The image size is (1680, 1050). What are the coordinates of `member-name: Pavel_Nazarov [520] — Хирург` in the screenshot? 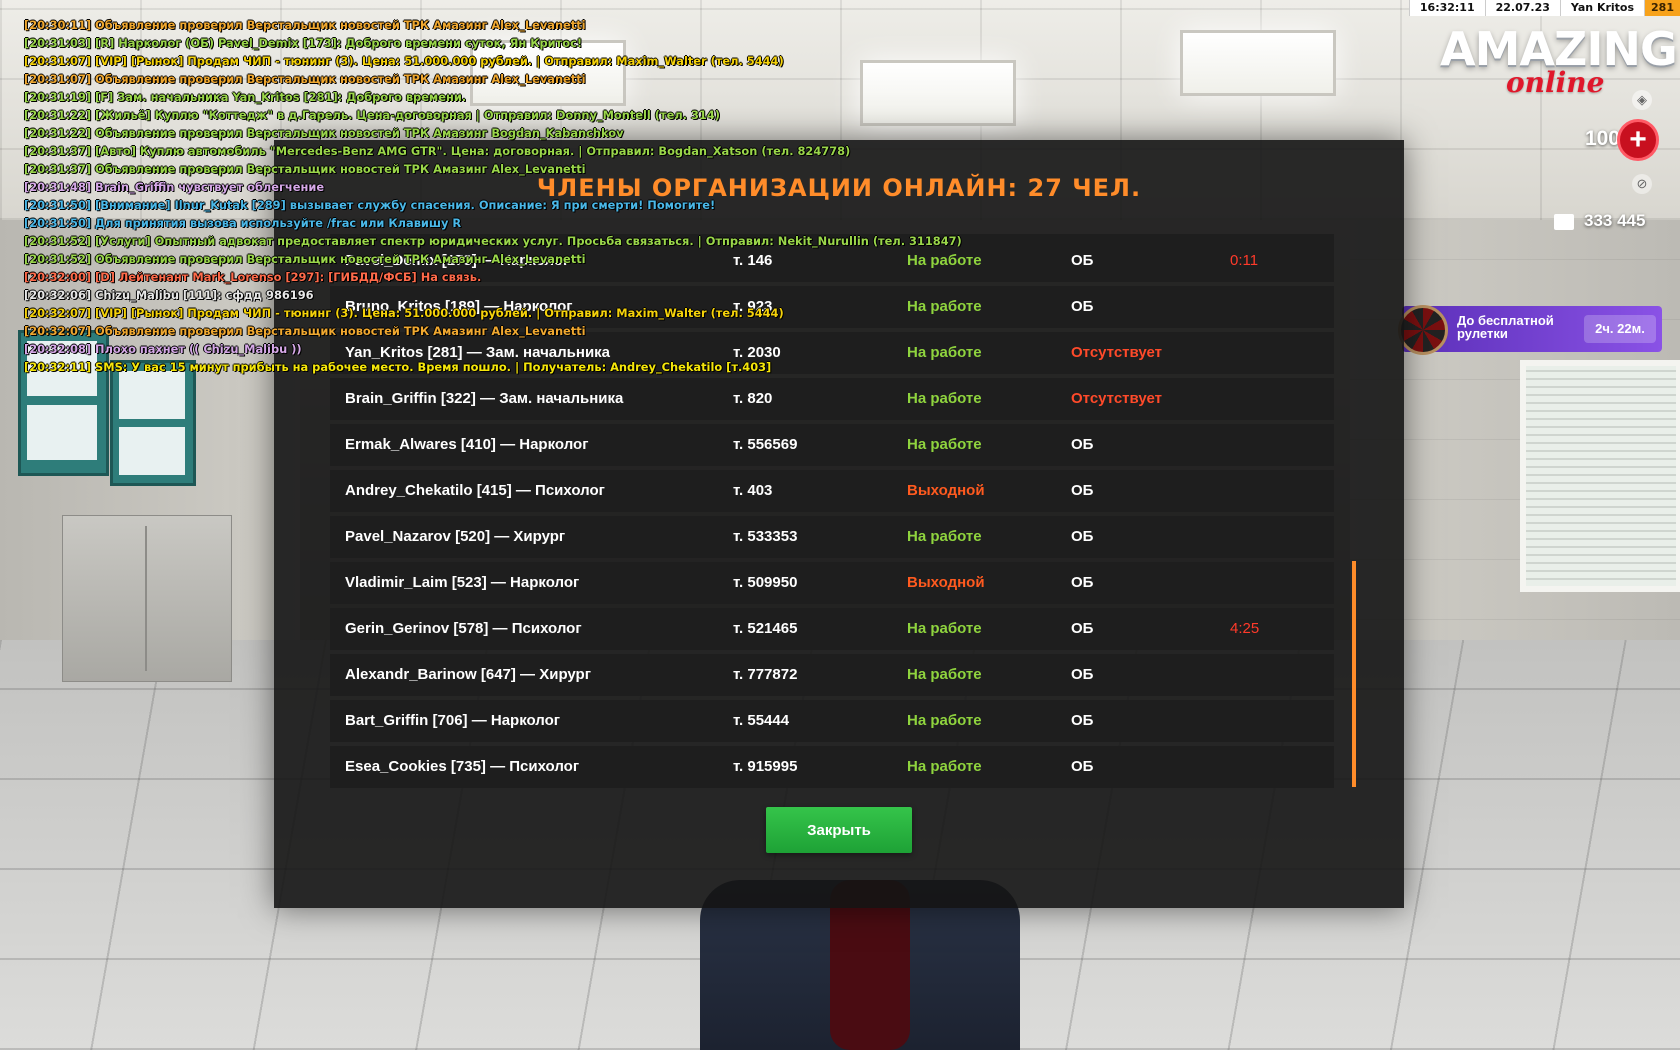 It's located at (455, 536).